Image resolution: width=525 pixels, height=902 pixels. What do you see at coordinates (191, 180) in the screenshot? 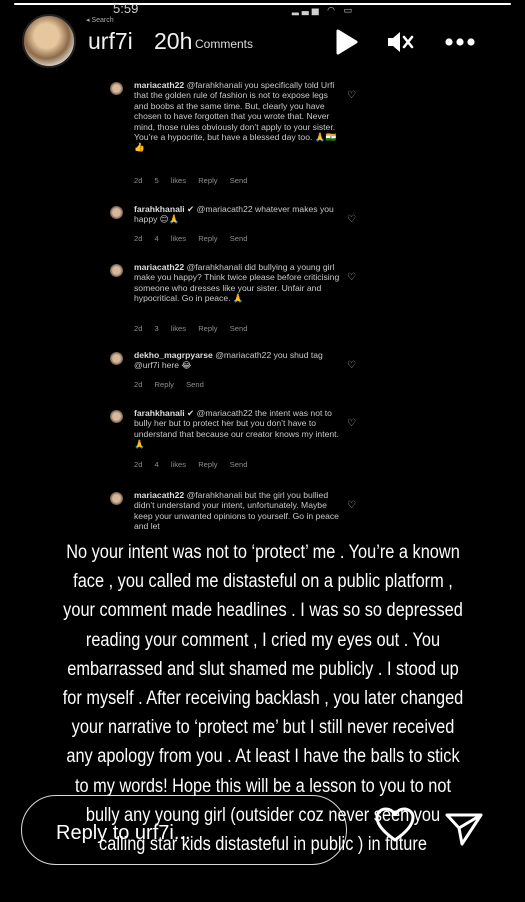
I see `comment-meta: 2d 5 likes Reply Send` at bounding box center [191, 180].